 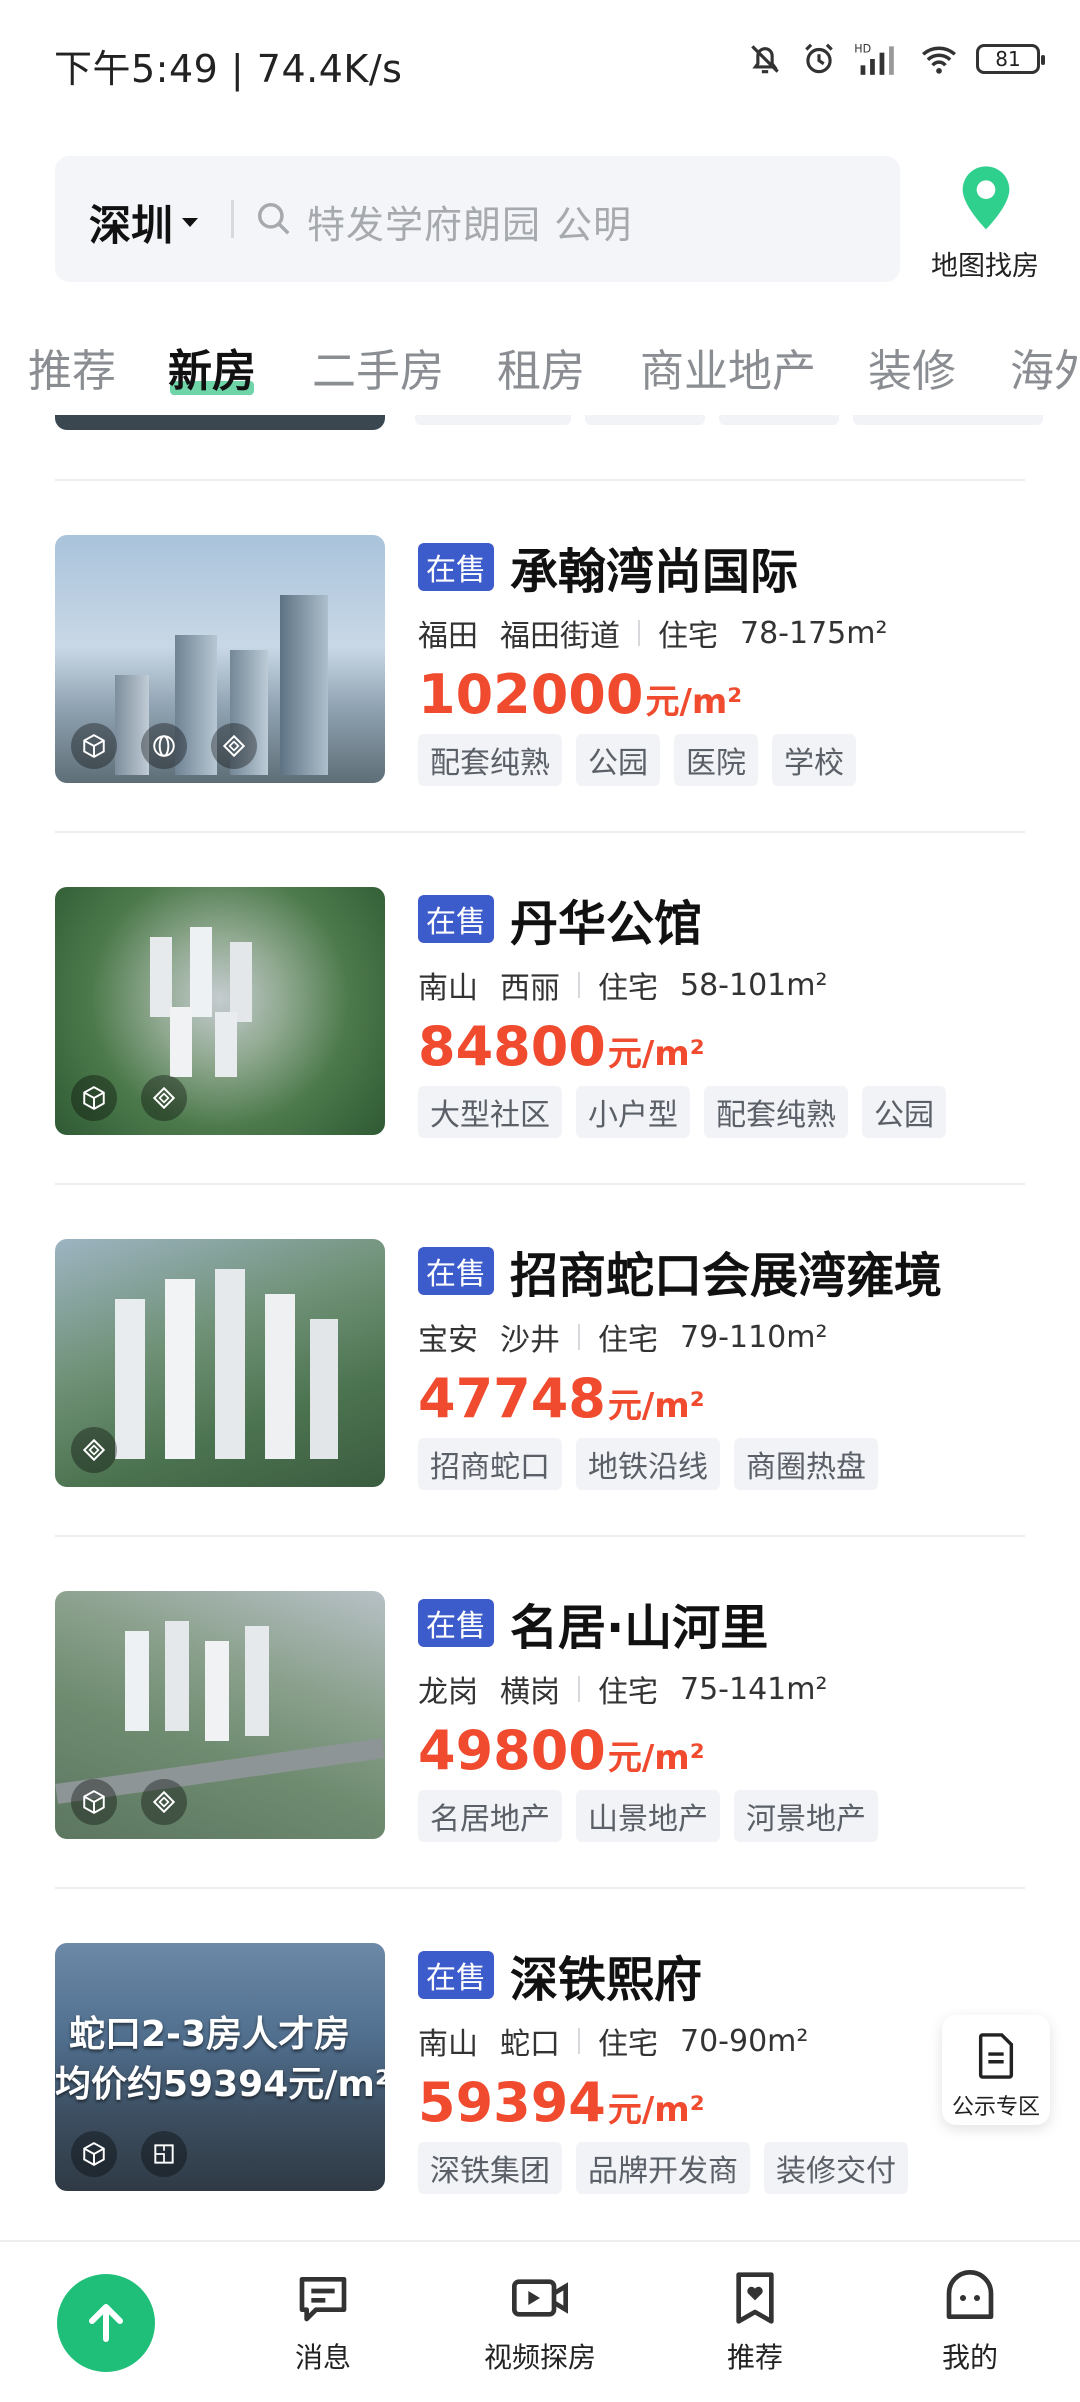 I want to click on listing-price: 84800 元/m², so click(x=738, y=1046).